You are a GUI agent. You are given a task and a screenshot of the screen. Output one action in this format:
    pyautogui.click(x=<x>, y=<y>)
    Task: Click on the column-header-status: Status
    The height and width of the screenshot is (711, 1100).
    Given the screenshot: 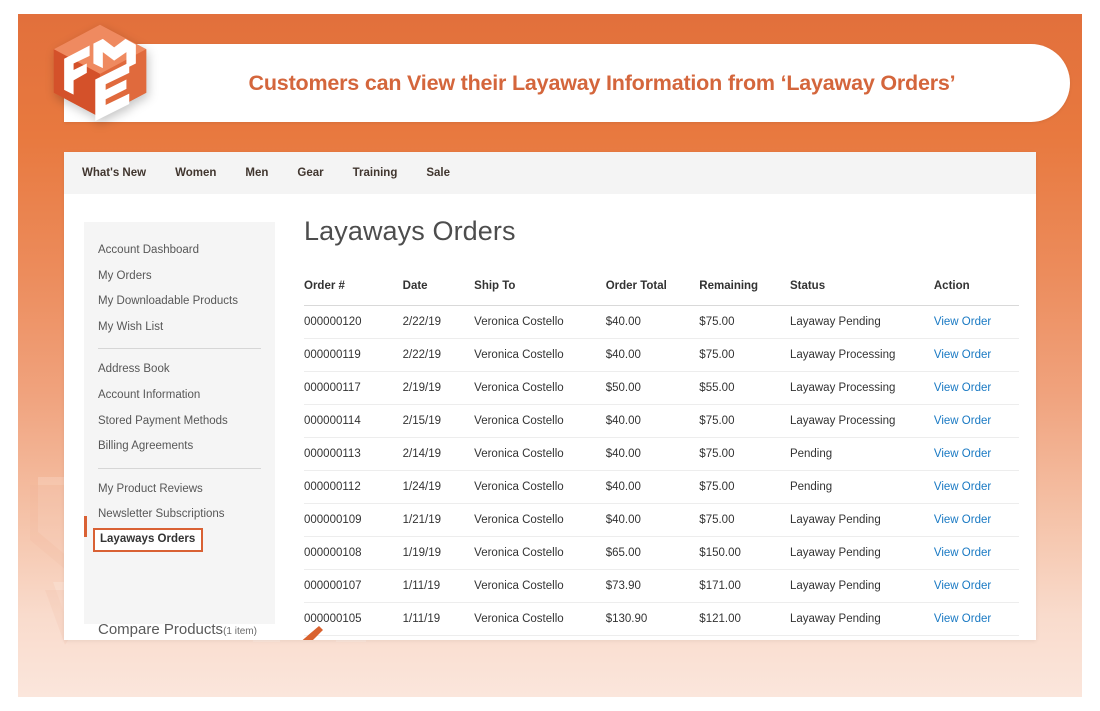 What is the action you would take?
    pyautogui.click(x=861, y=293)
    